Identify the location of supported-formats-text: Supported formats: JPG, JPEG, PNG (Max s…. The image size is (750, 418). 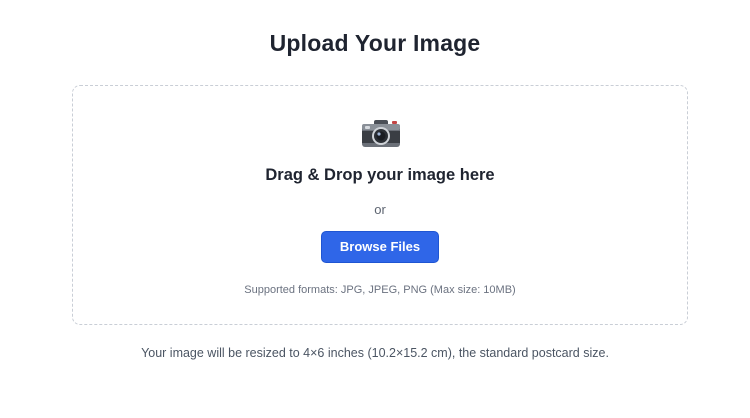
(380, 290).